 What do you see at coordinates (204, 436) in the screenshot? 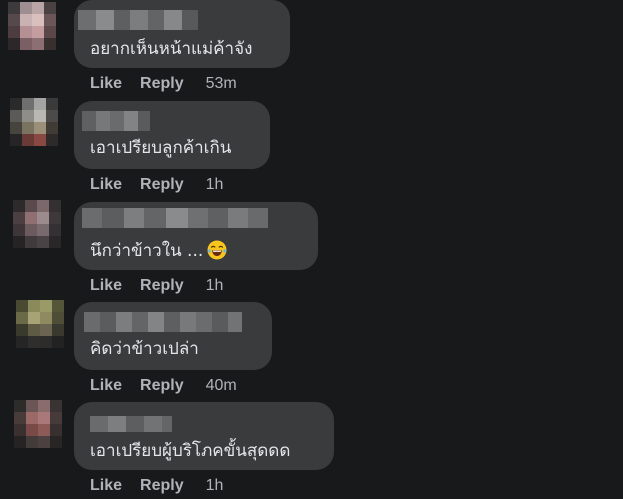
I see `comment-bubble: เอาเปรียบผู้บริโภคขั้นสุดดด` at bounding box center [204, 436].